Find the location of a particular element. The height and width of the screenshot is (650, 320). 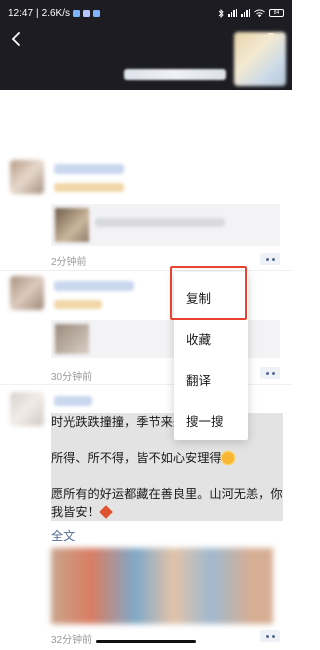

post-text-line: 所得、所不得，皆不如心安理得 is located at coordinates (167, 458).